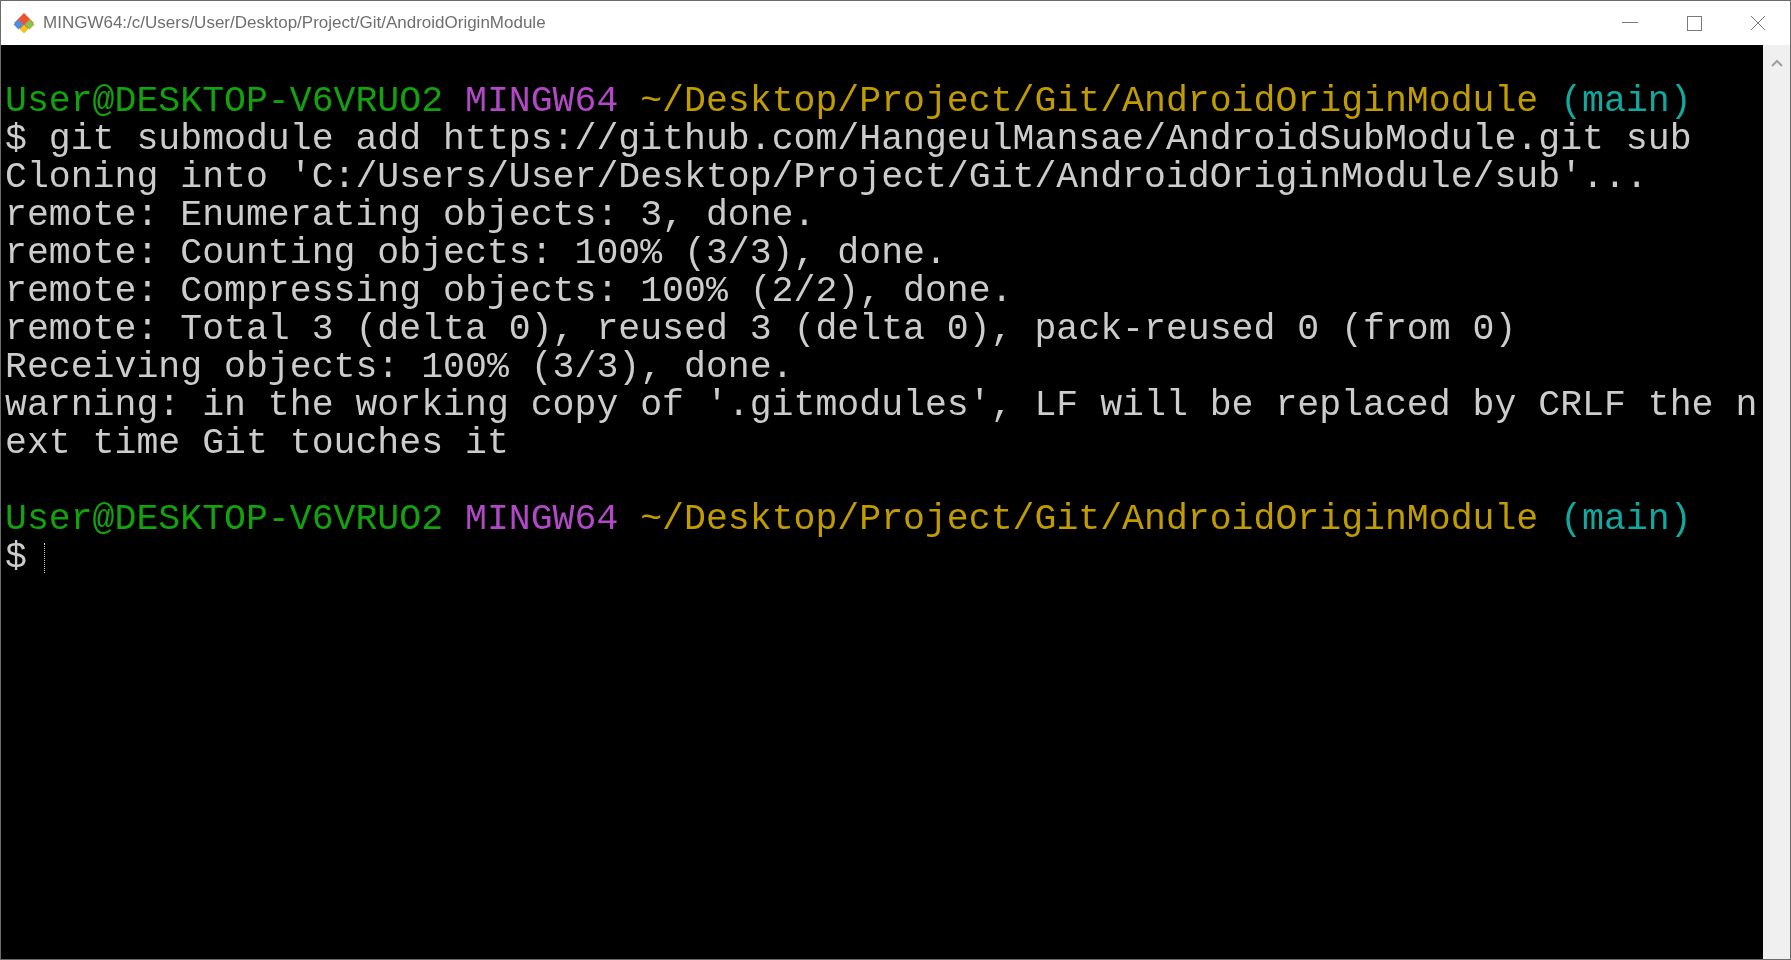 The image size is (1791, 960). What do you see at coordinates (1776, 502) in the screenshot?
I see `scrollbar` at bounding box center [1776, 502].